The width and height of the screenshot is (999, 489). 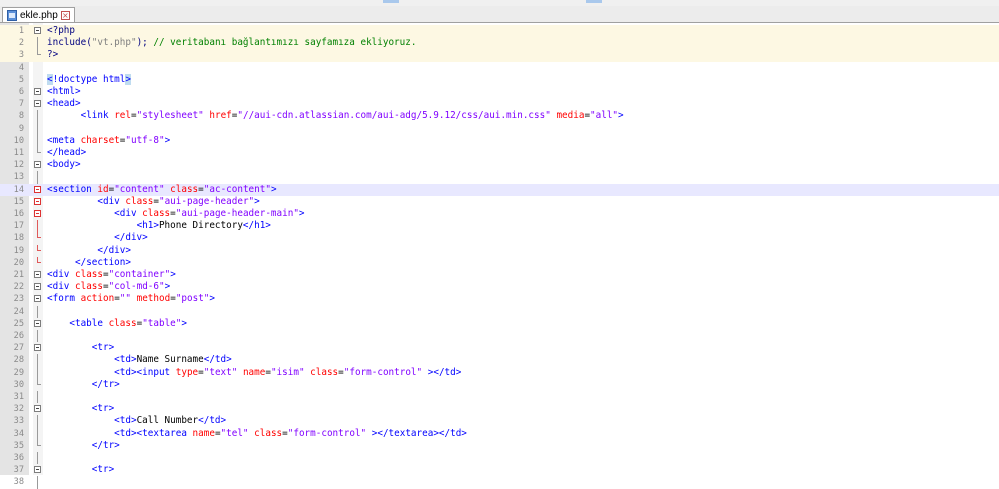 What do you see at coordinates (499, 275) in the screenshot?
I see `code-line: 21 <div class="container">` at bounding box center [499, 275].